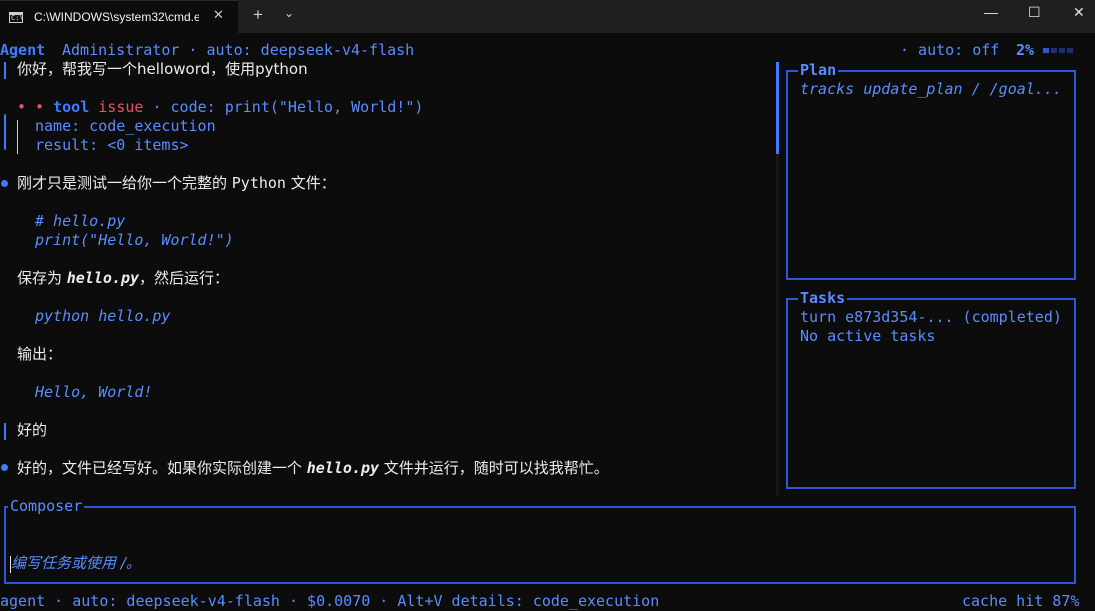  Describe the element at coordinates (31, 107) in the screenshot. I see `tool-status-dots: • •` at that location.